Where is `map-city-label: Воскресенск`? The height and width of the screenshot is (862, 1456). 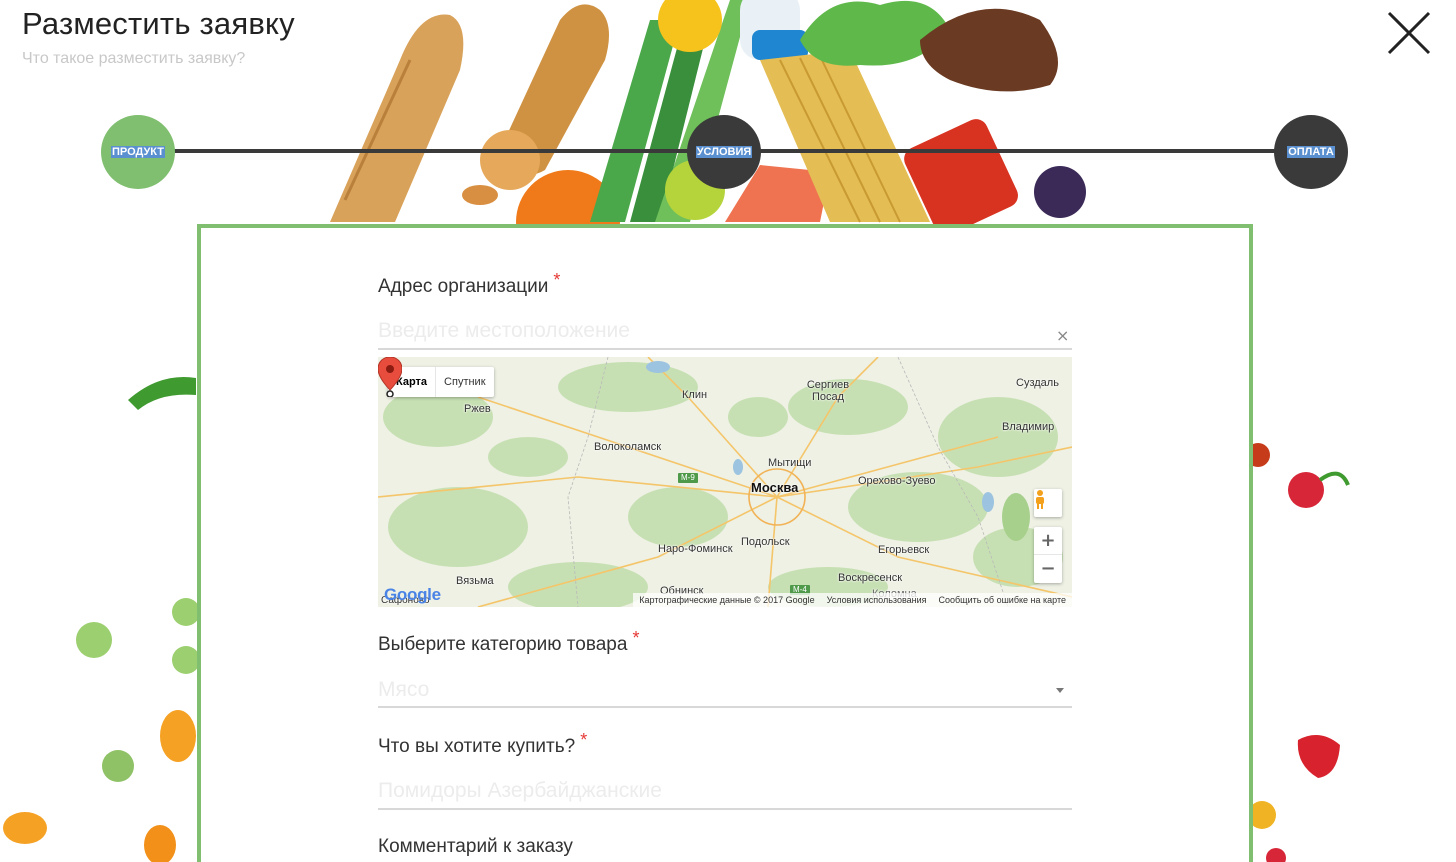 map-city-label: Воскресенск is located at coordinates (870, 578).